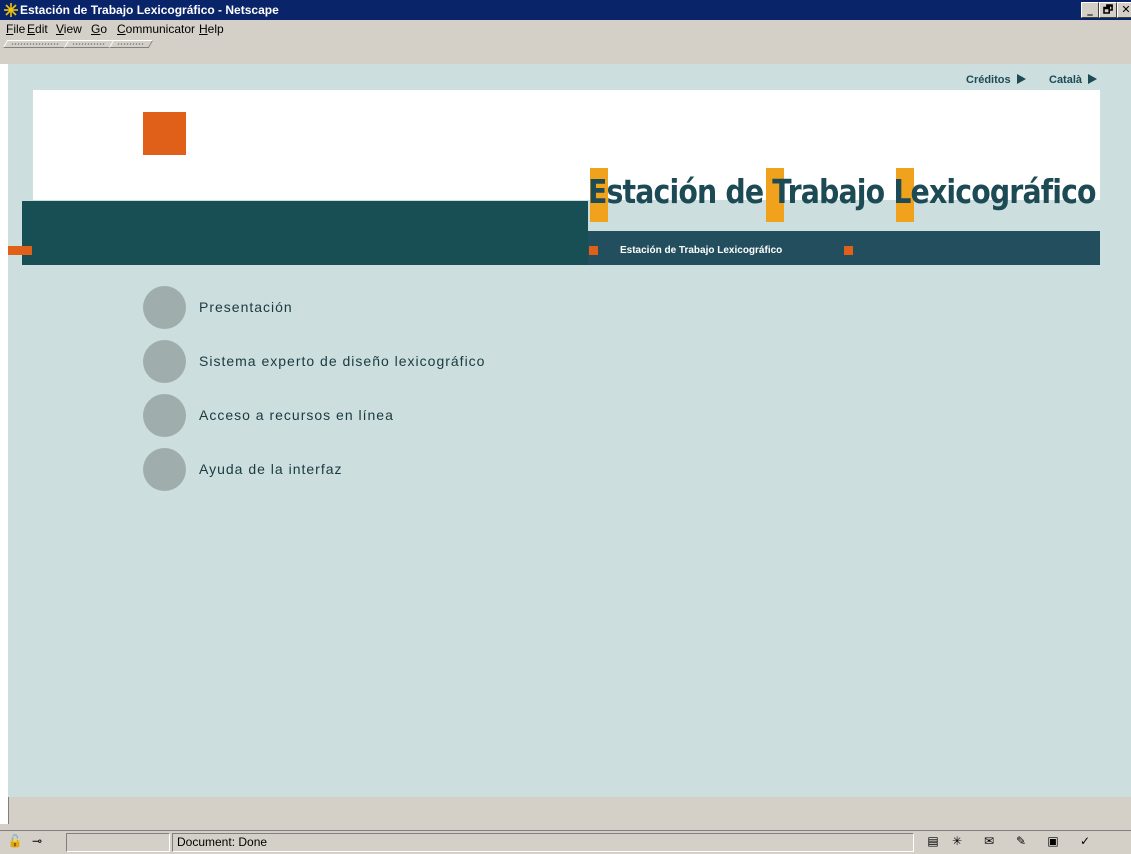  I want to click on close-button: ✕, so click(1124, 10).